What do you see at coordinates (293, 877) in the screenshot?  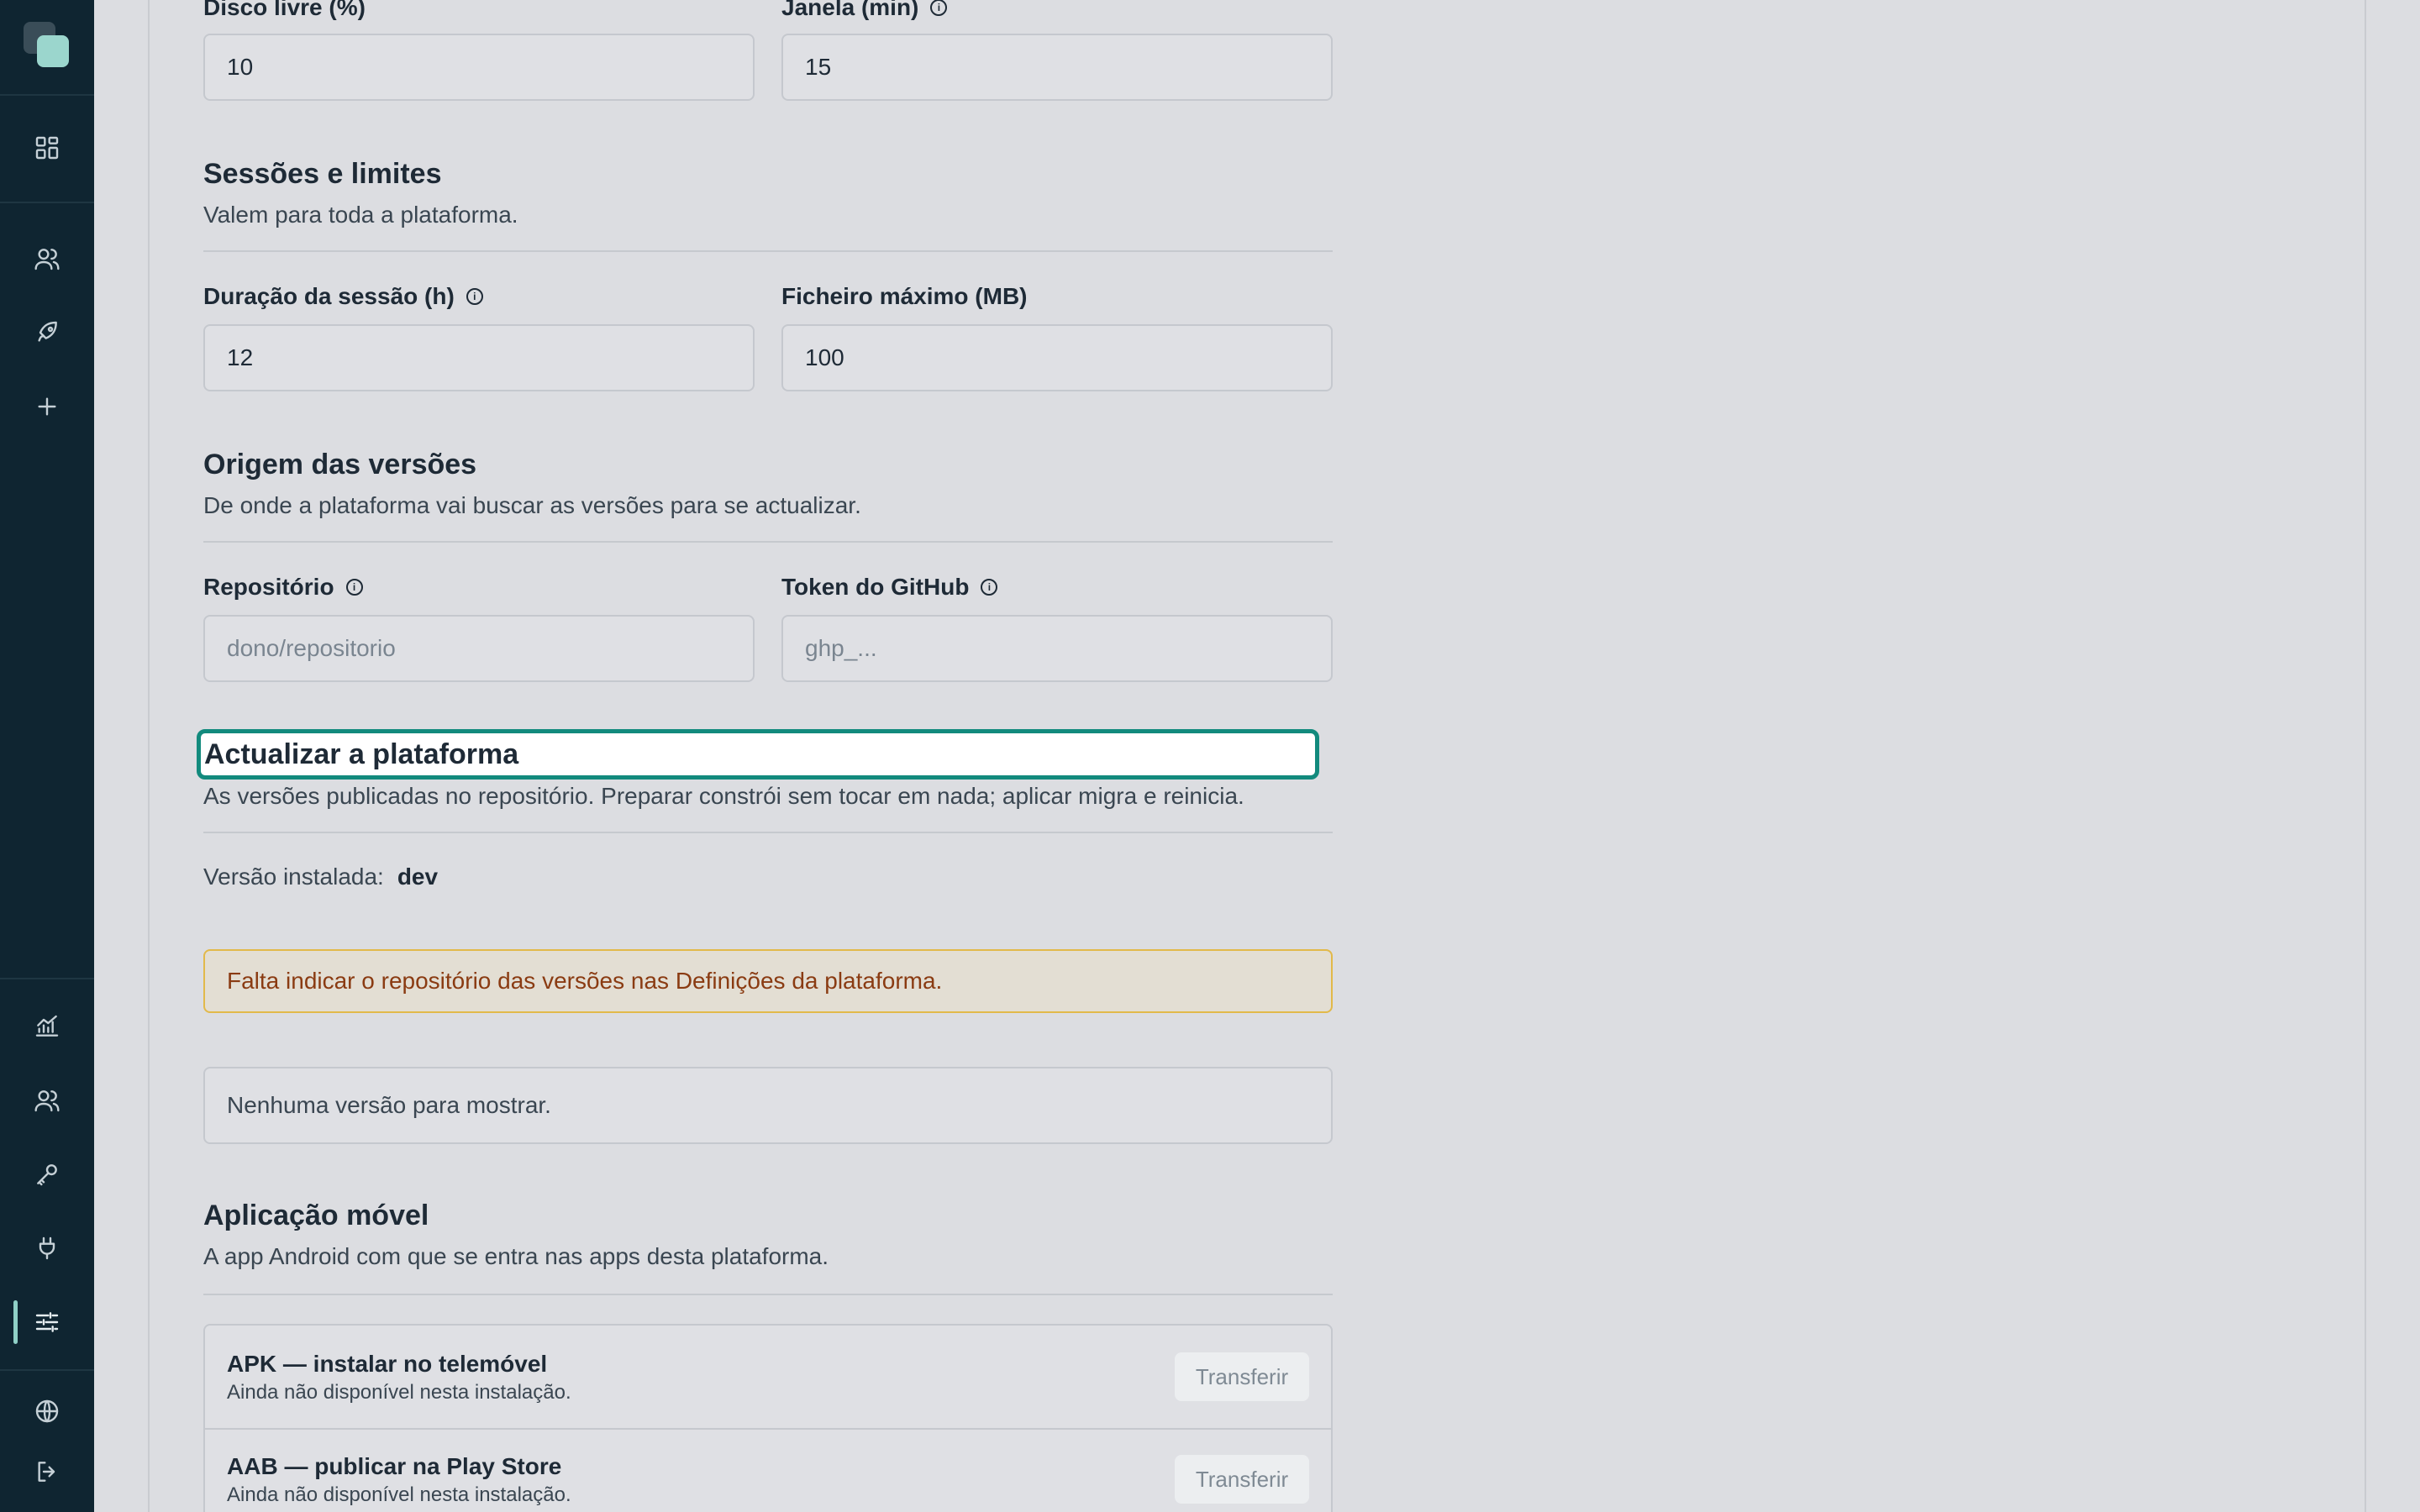 I see `installed-version-label: Versão instalada:` at bounding box center [293, 877].